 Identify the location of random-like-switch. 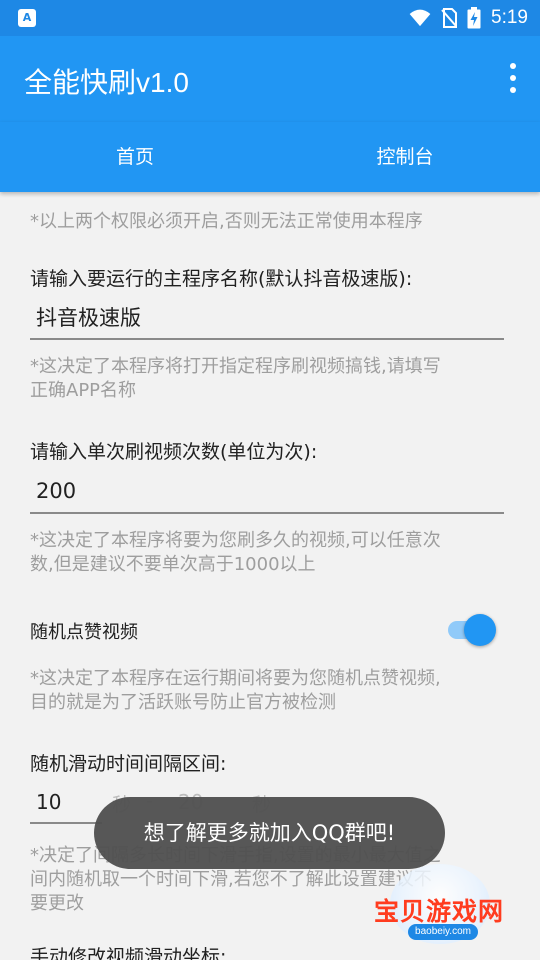
(472, 630).